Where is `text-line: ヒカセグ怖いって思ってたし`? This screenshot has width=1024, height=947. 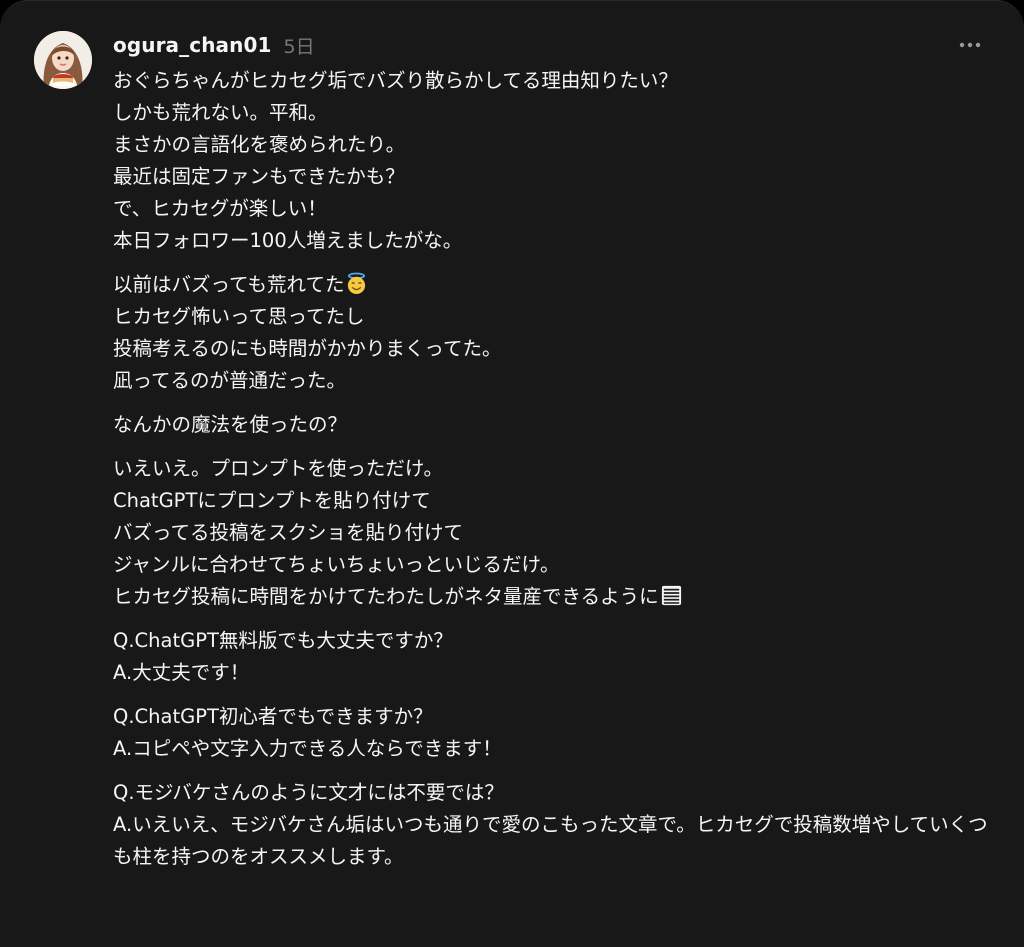 text-line: ヒカセグ怖いって思ってたし is located at coordinates (239, 316).